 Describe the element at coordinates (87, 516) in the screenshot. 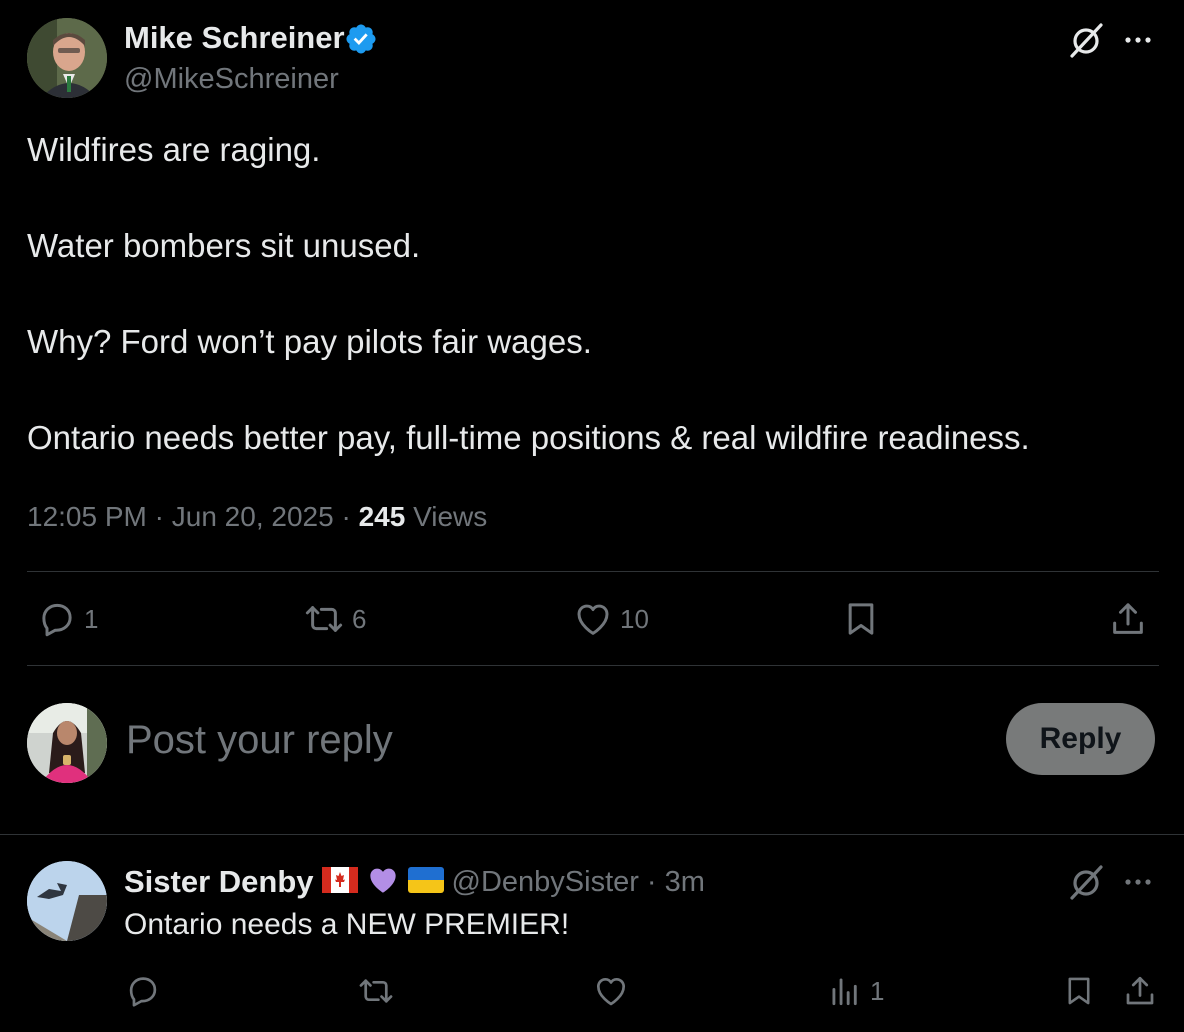

I see `post-time: 12:05 PM` at that location.